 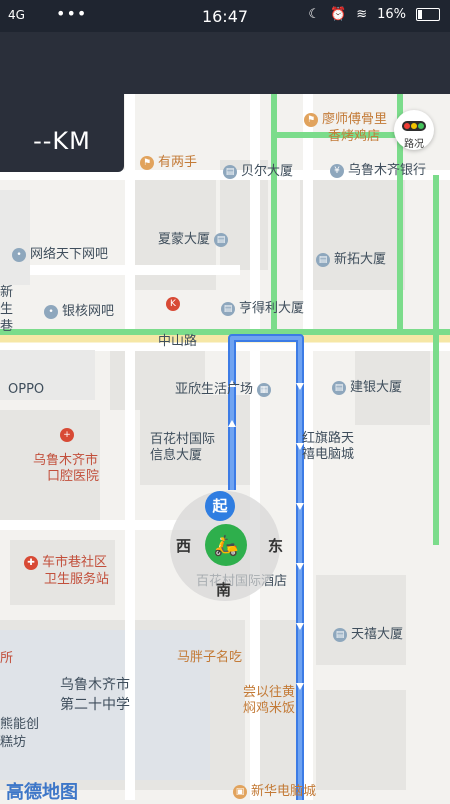 I want to click on poi-label-tianxi: ▤ 天禧大厦, so click(x=368, y=632).